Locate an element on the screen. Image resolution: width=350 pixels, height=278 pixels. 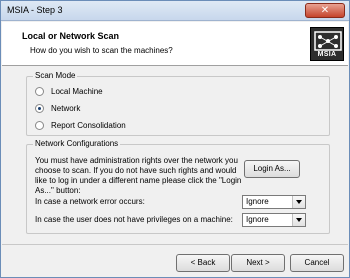
msia-logo: MSIA is located at coordinates (327, 44).